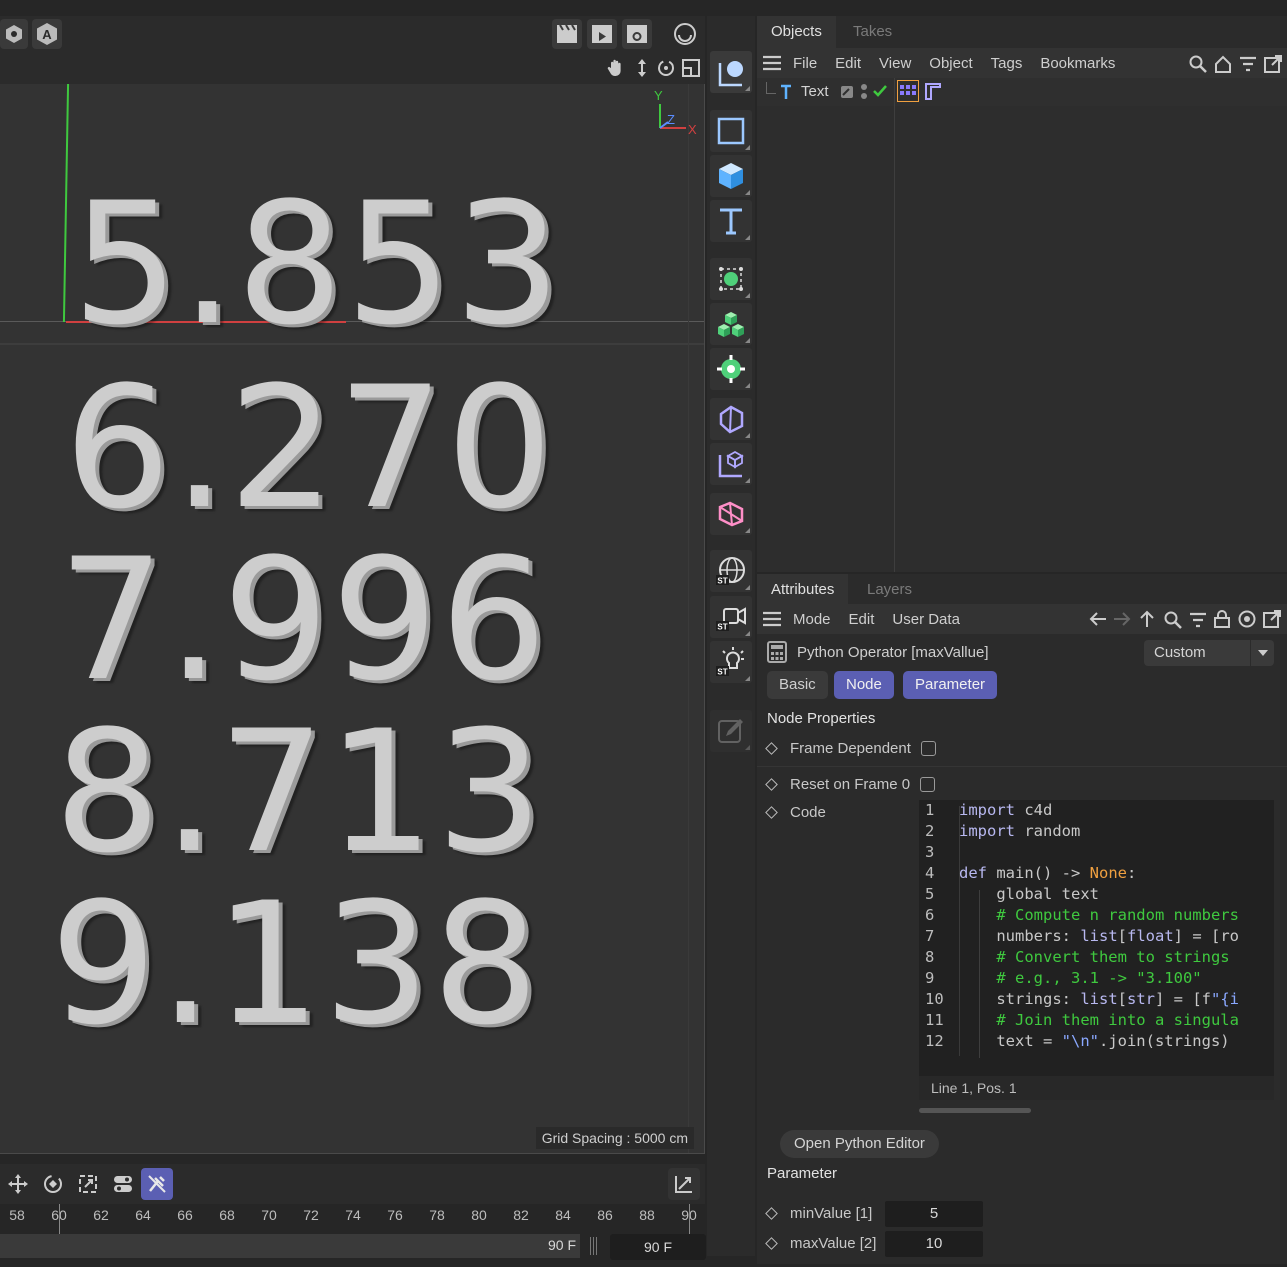 The width and height of the screenshot is (1287, 1267). I want to click on fcurve-icon, so click(684, 1184).